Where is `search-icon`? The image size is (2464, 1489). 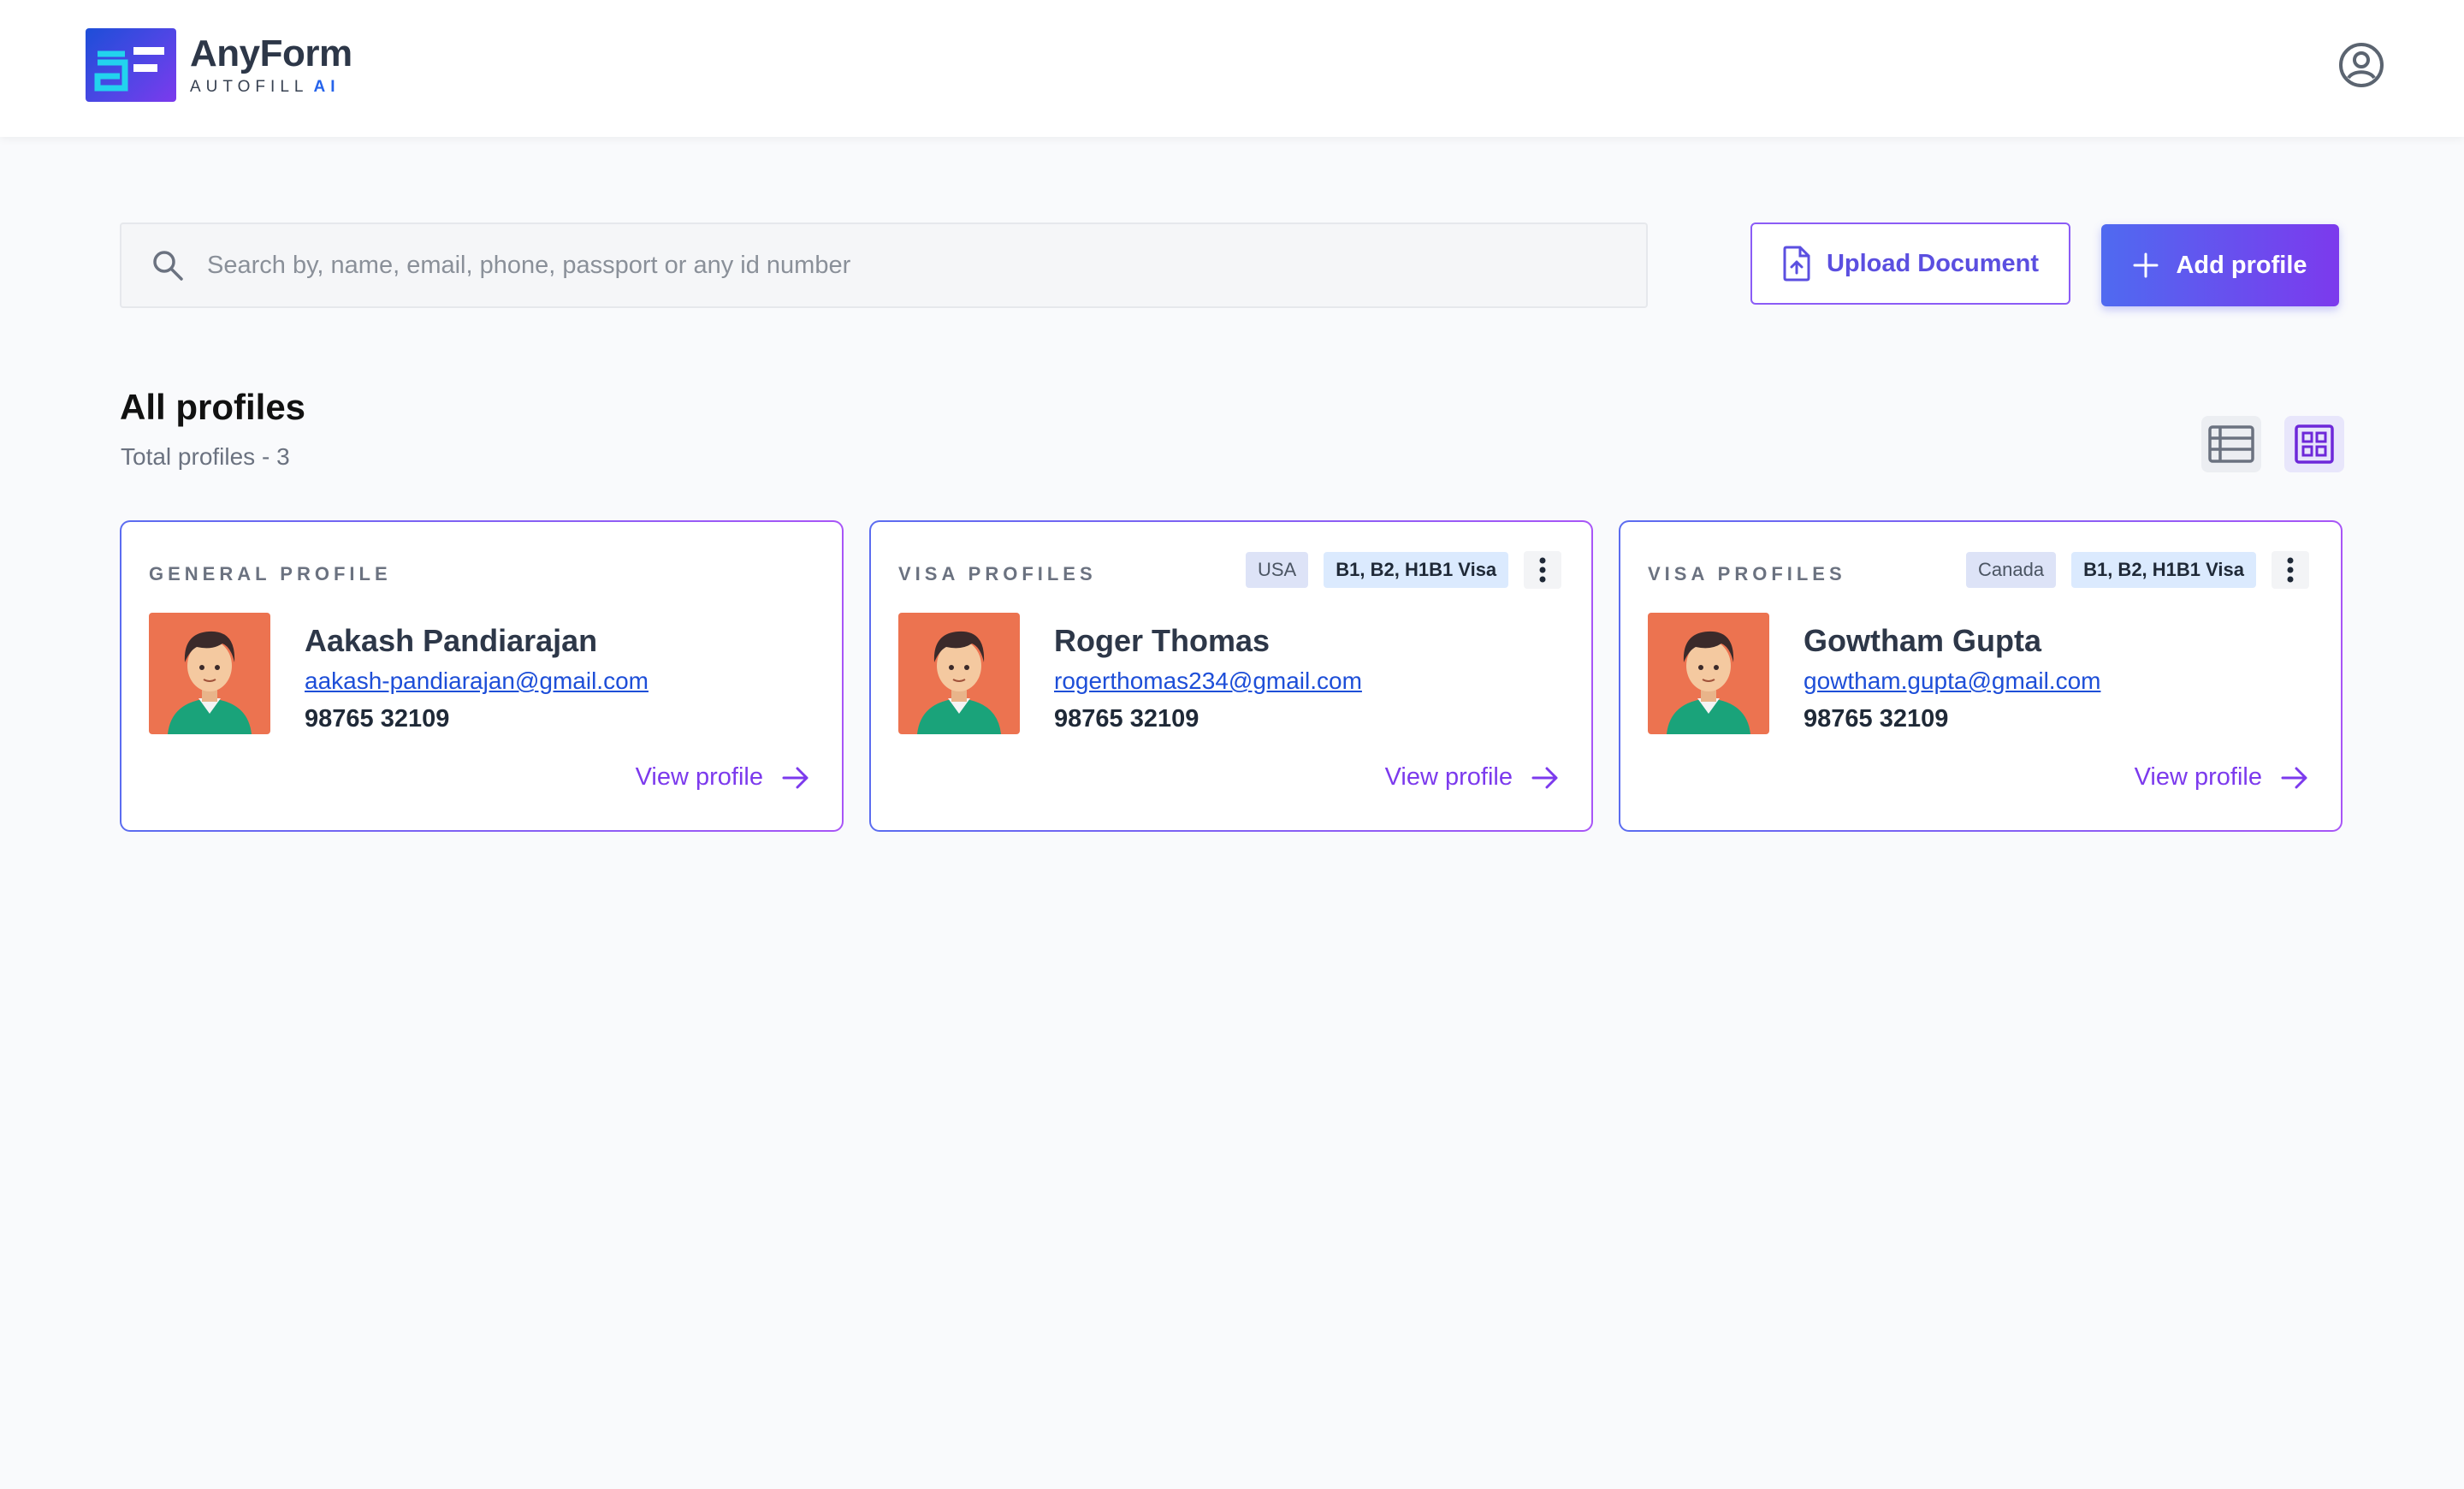
search-icon is located at coordinates (168, 266).